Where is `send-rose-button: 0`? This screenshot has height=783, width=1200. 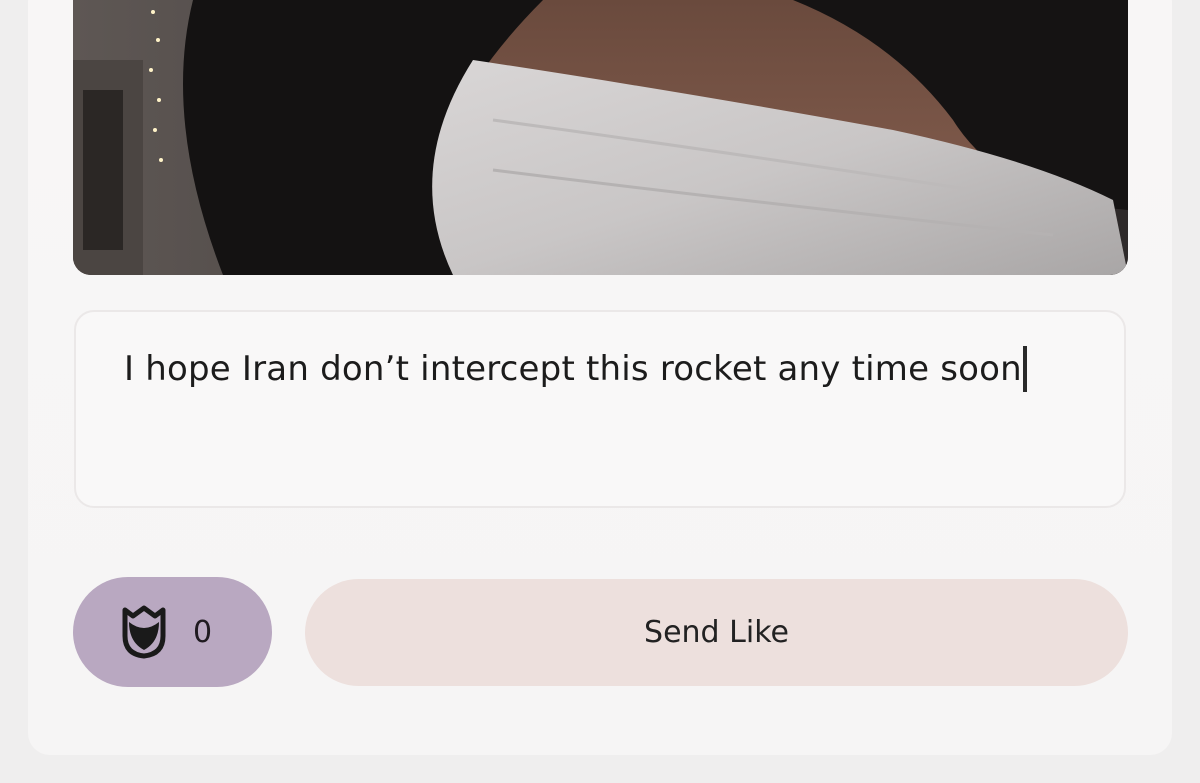 send-rose-button: 0 is located at coordinates (172, 632).